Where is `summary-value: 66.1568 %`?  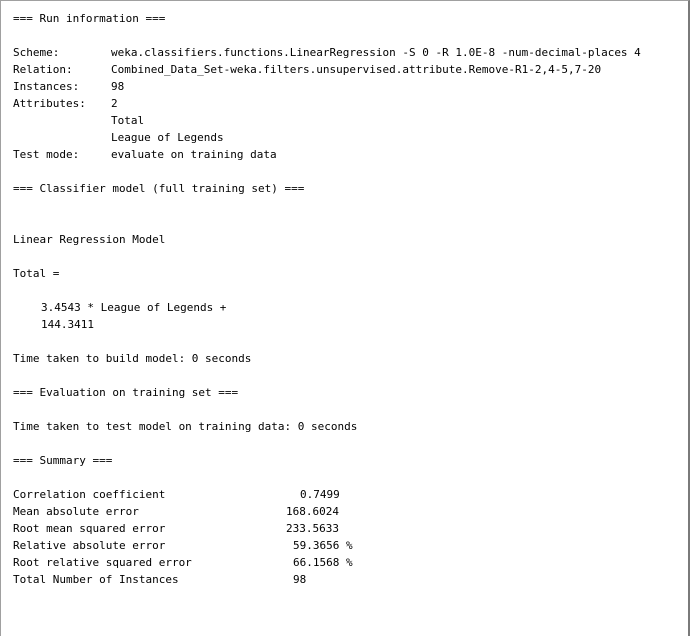
summary-value: 66.1568 % is located at coordinates (323, 562).